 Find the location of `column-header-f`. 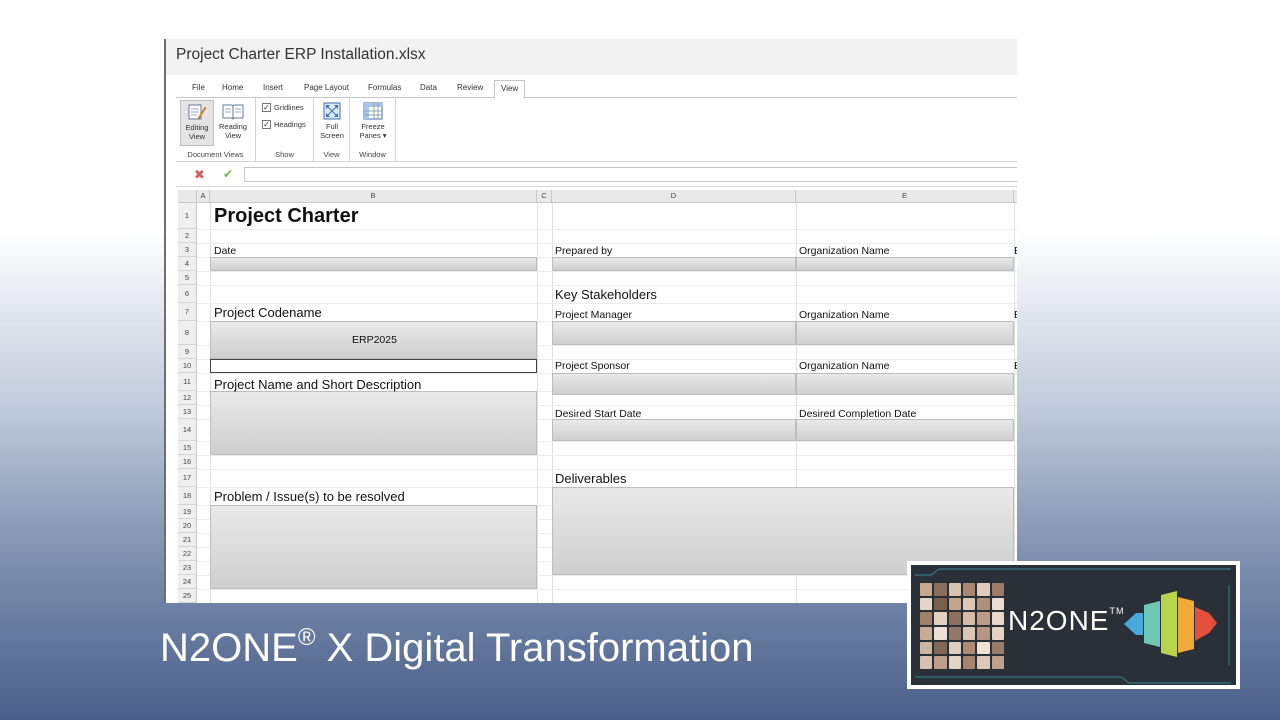

column-header-f is located at coordinates (1015, 196).